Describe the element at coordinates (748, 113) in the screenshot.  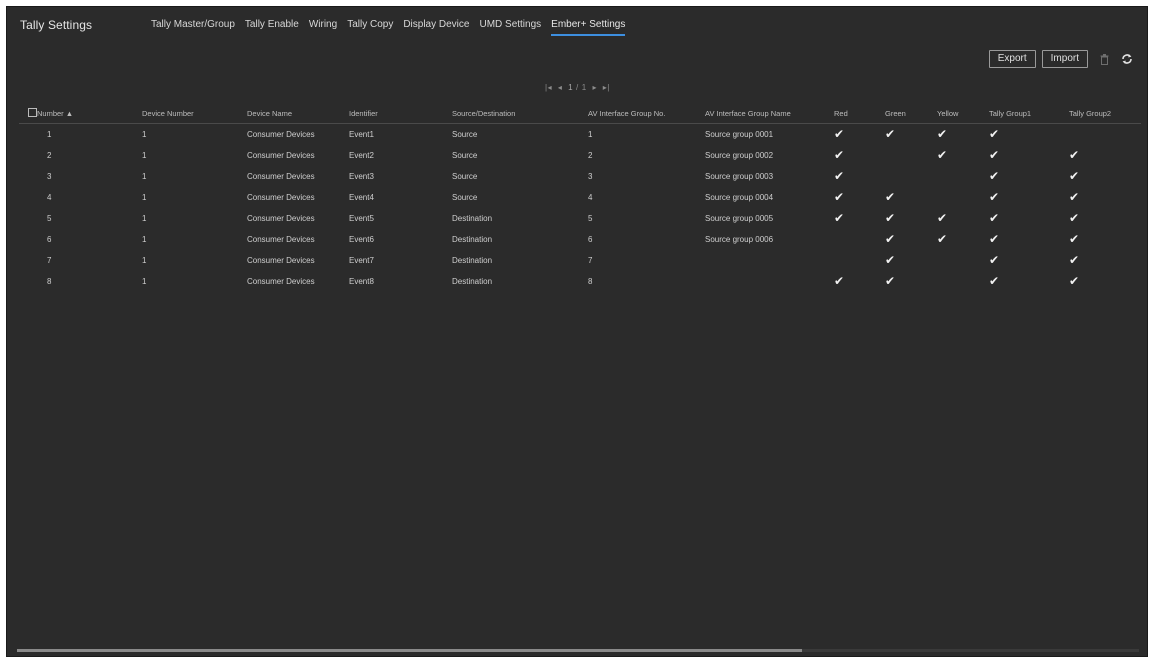
I see `column-header-av-group-name: AV Interface Group Name` at that location.